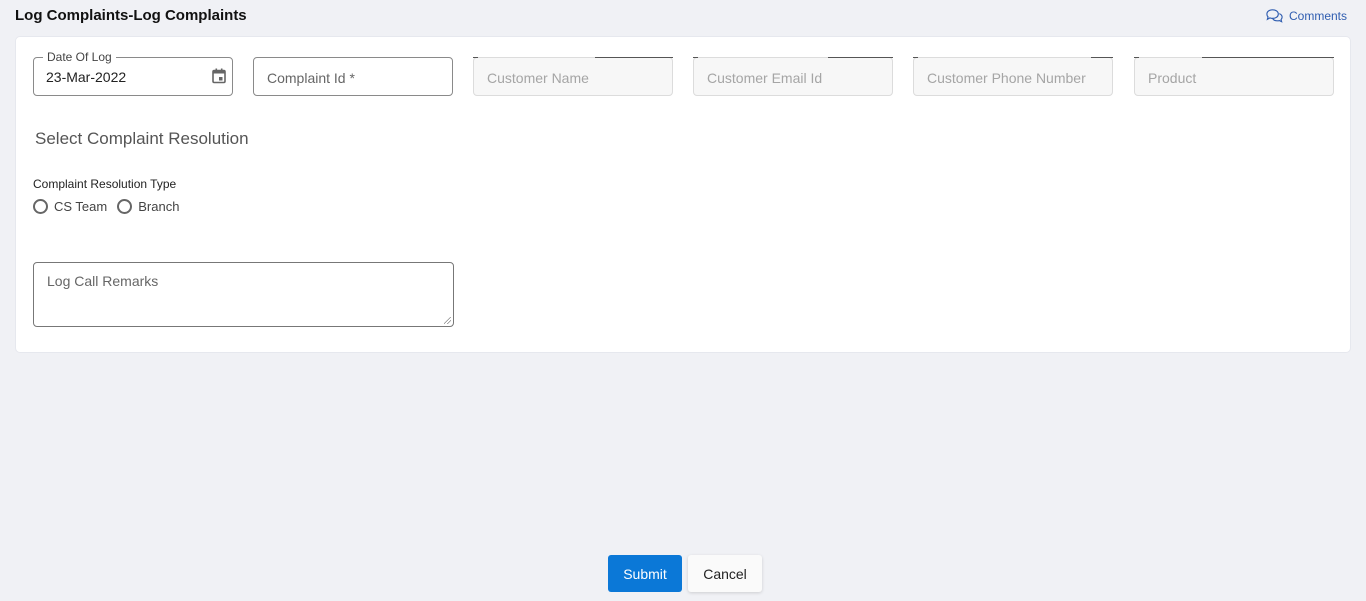  Describe the element at coordinates (1317, 16) in the screenshot. I see `comments-label: Comments` at that location.